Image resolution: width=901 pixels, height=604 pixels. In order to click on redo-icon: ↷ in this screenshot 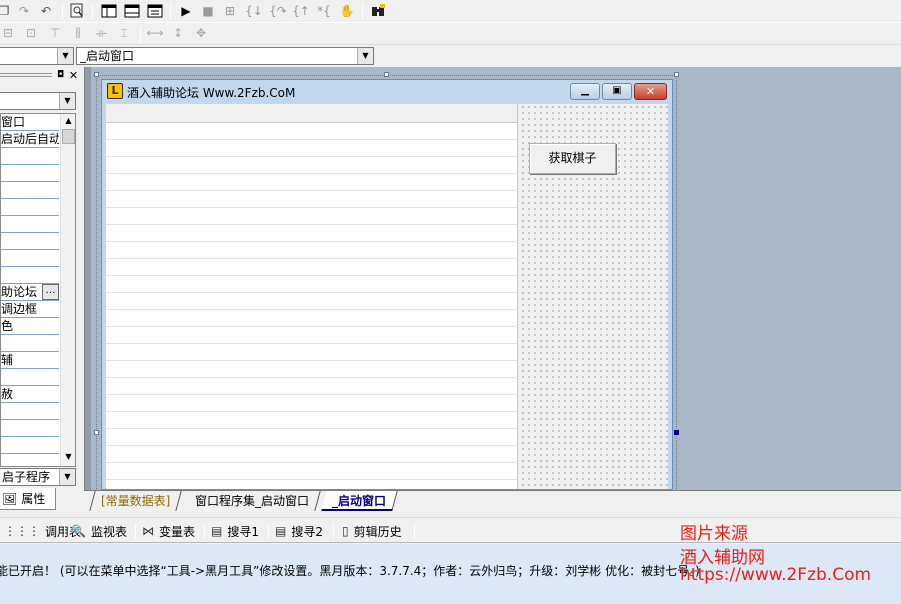, I will do `click(24, 11)`.